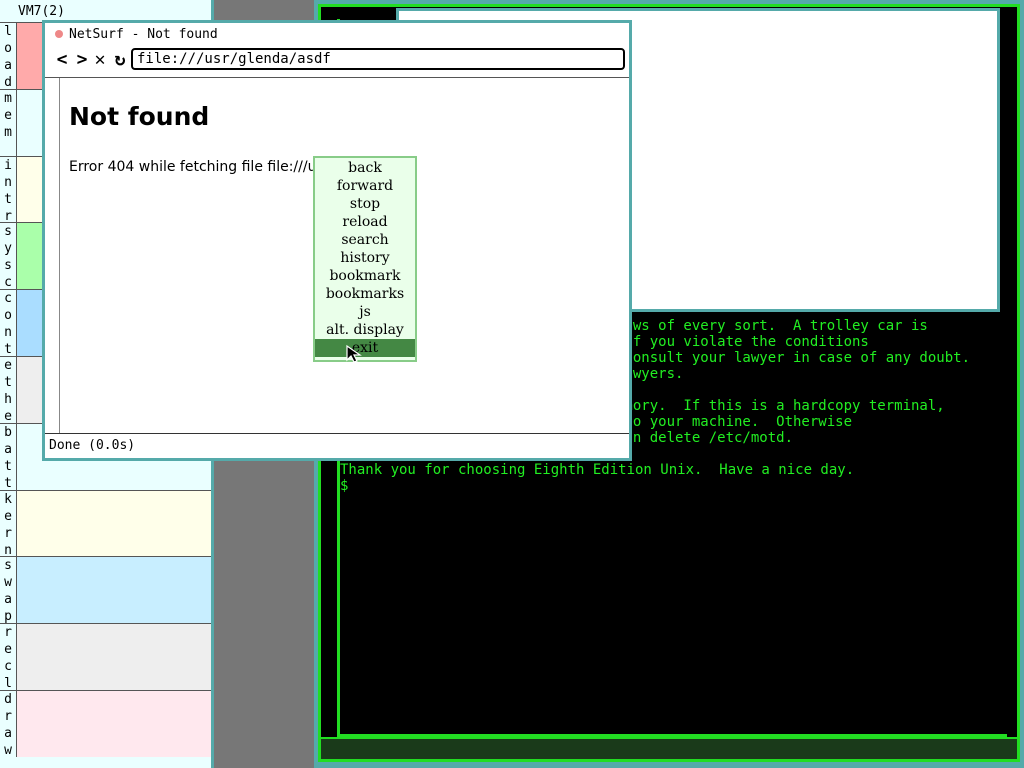 Image resolution: width=1024 pixels, height=768 pixels. I want to click on stop-icon: ✕, so click(100, 60).